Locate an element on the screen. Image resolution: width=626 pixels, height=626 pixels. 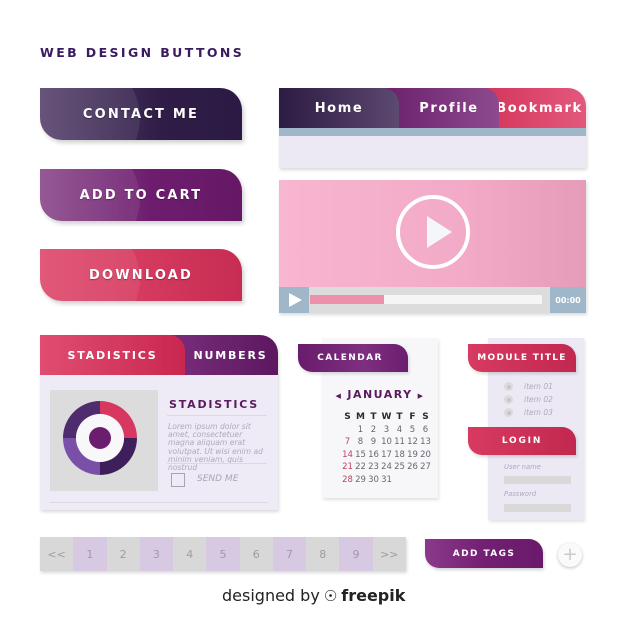
calendar-day: 31 is located at coordinates (386, 480).